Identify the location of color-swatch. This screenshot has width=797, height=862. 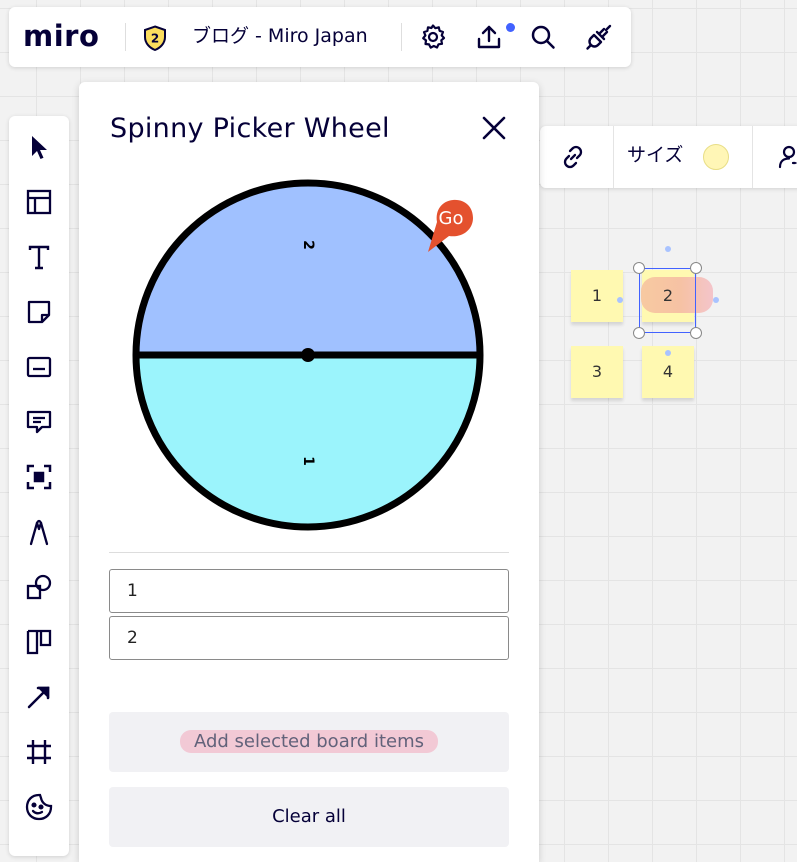
(716, 157).